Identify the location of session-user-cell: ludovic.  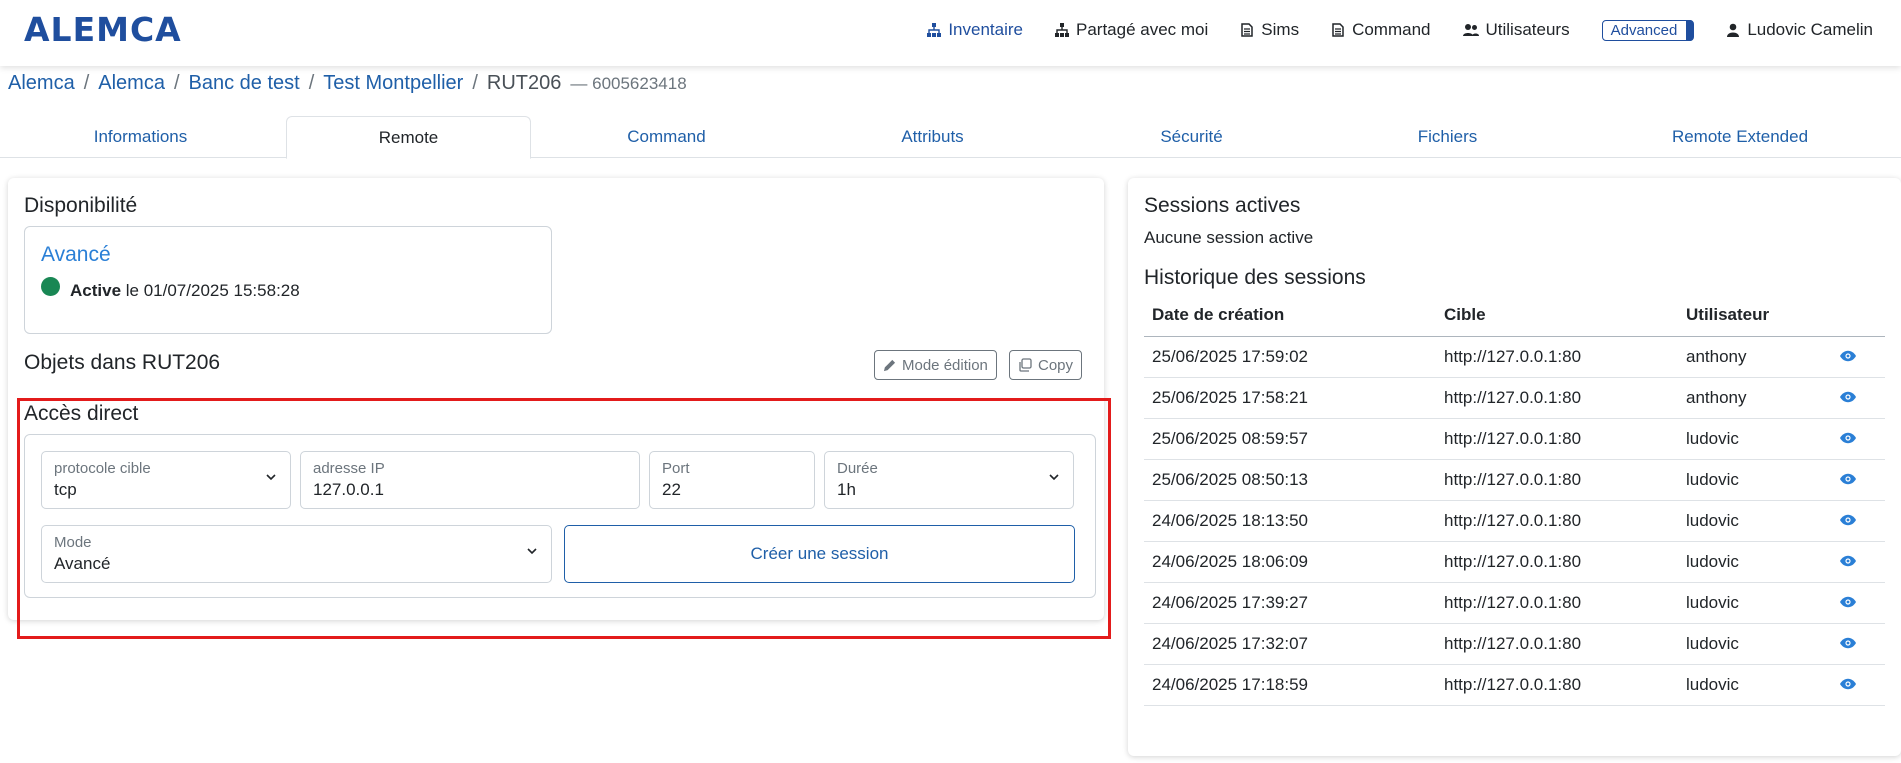
(1754, 521).